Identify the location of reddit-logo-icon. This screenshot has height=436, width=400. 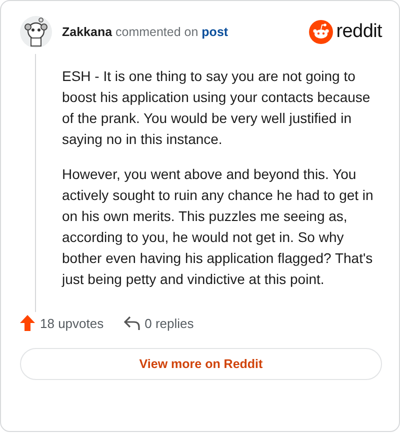
(321, 32).